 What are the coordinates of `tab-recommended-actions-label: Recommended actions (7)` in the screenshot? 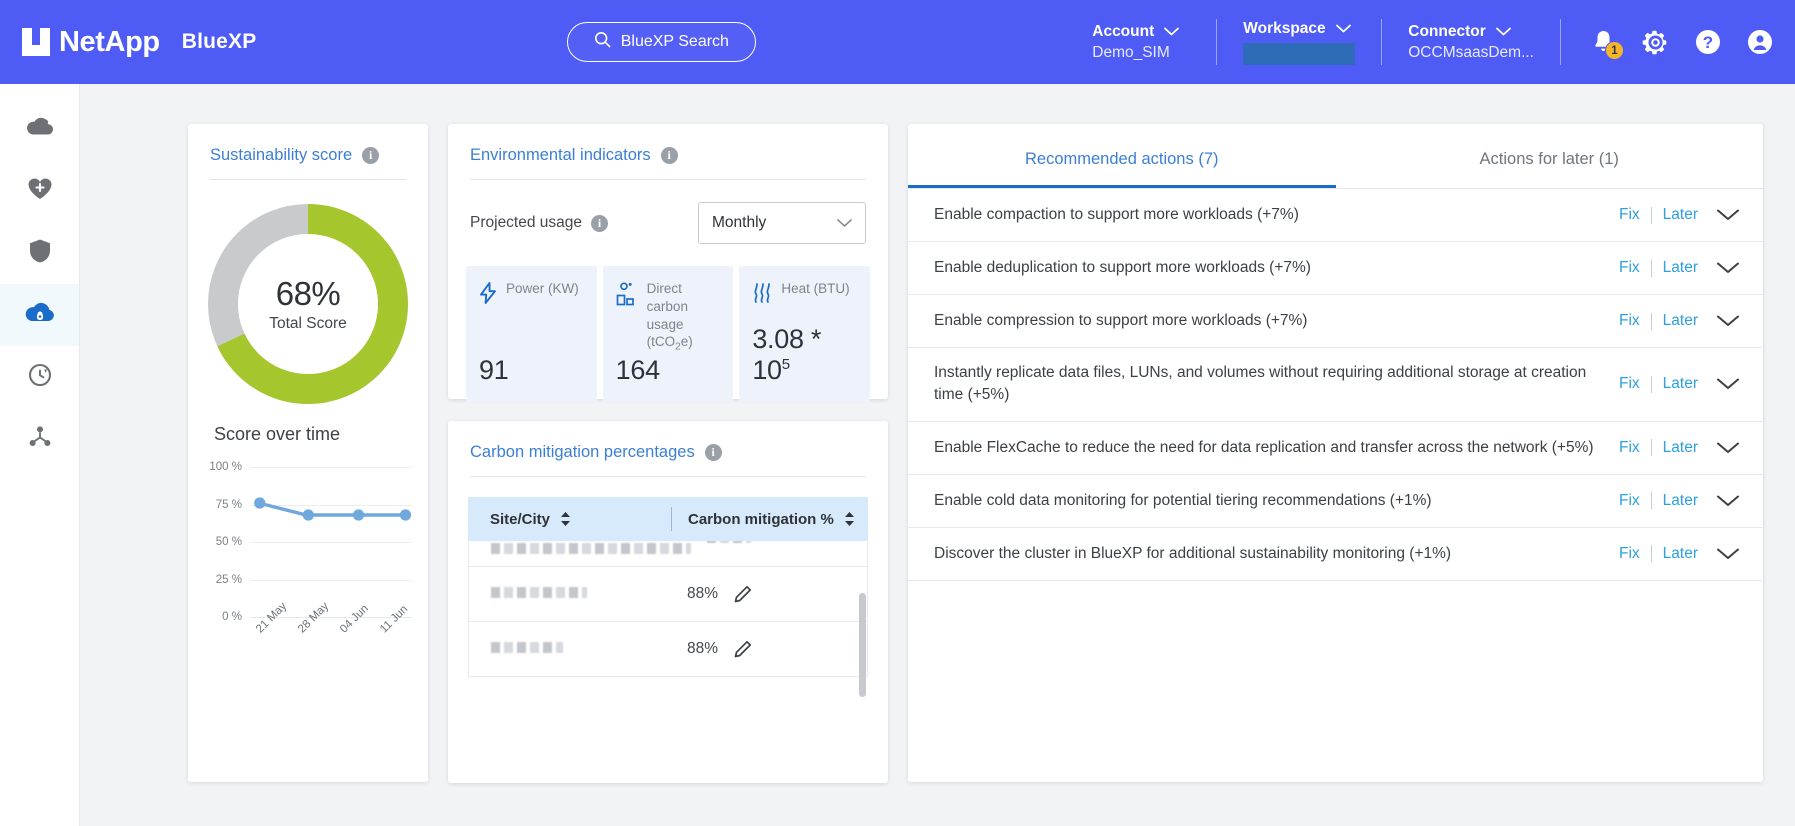 It's located at (1121, 159).